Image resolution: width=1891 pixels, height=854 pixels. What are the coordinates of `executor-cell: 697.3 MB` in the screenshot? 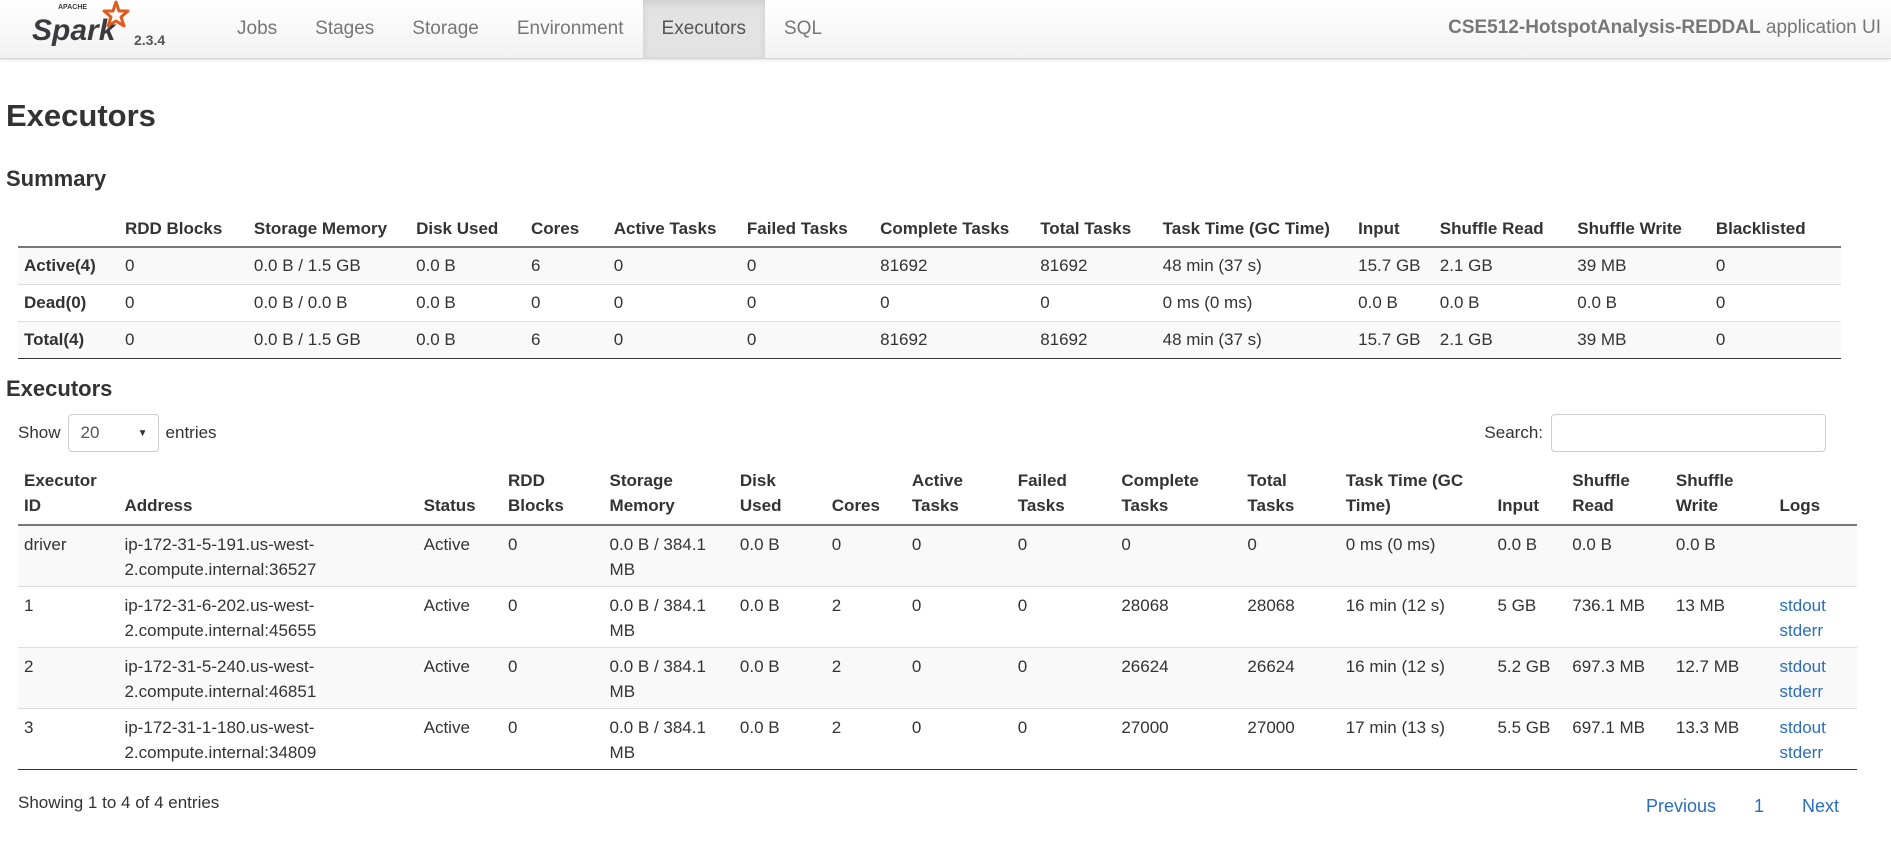 It's located at (1618, 678).